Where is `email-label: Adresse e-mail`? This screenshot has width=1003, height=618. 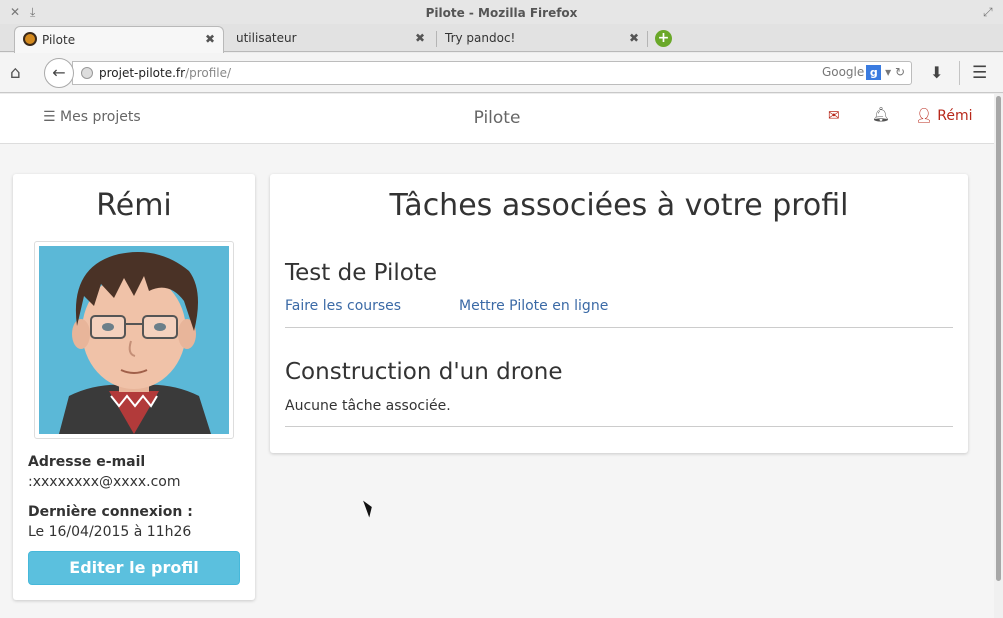 email-label: Adresse e-mail is located at coordinates (87, 462).